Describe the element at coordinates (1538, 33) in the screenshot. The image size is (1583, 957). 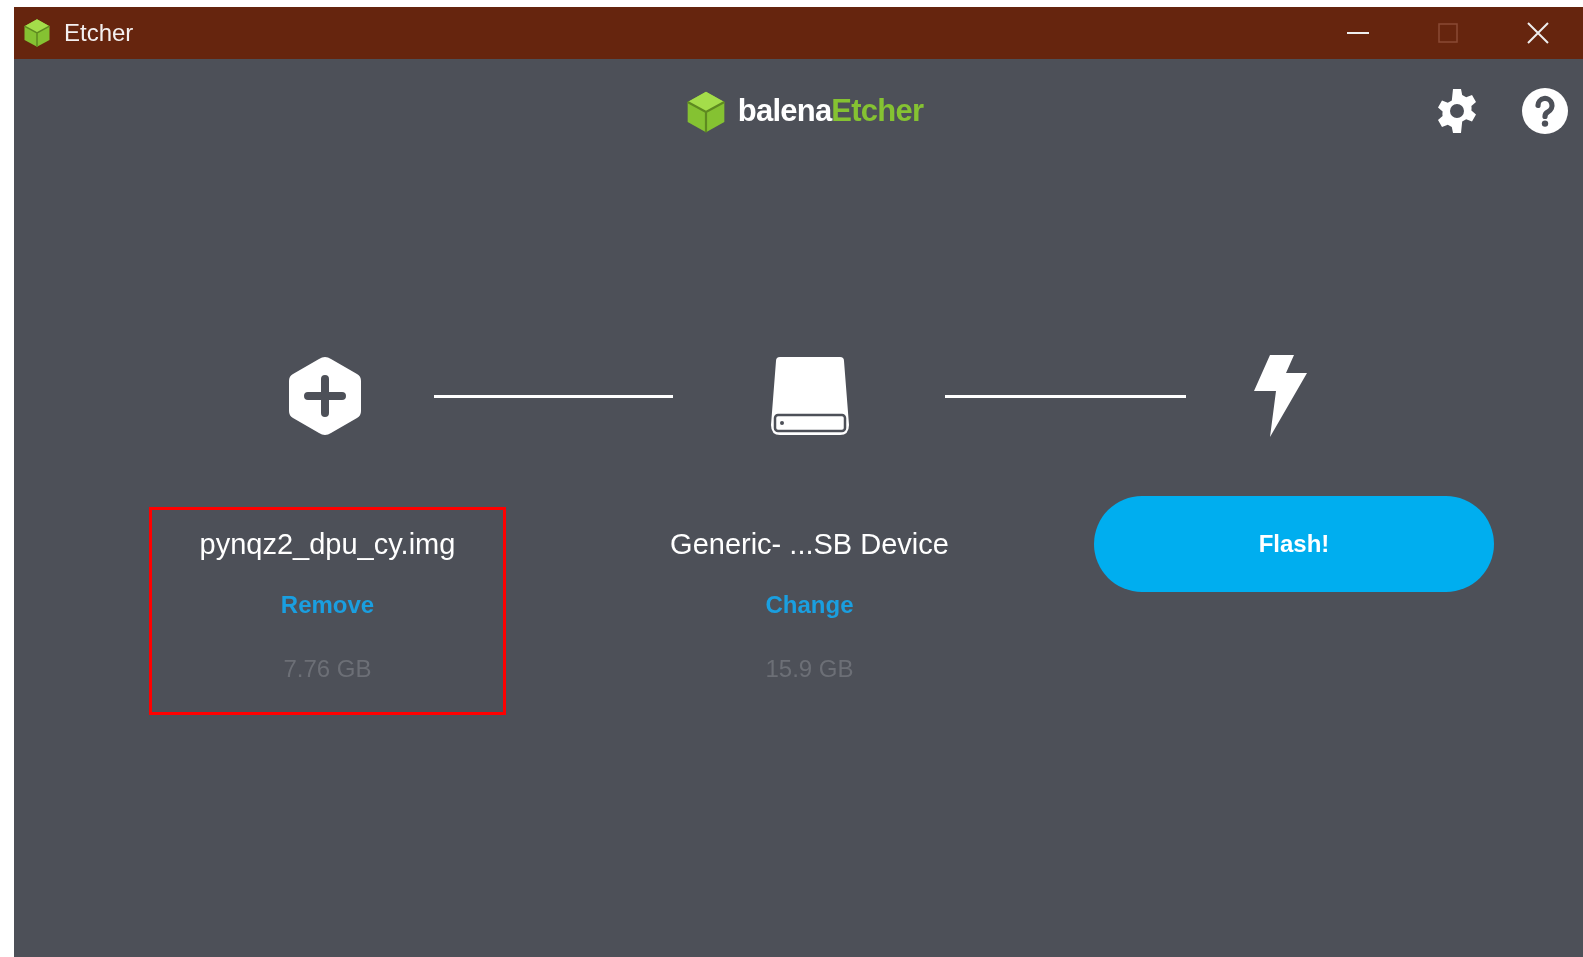
I see `close-icon` at that location.